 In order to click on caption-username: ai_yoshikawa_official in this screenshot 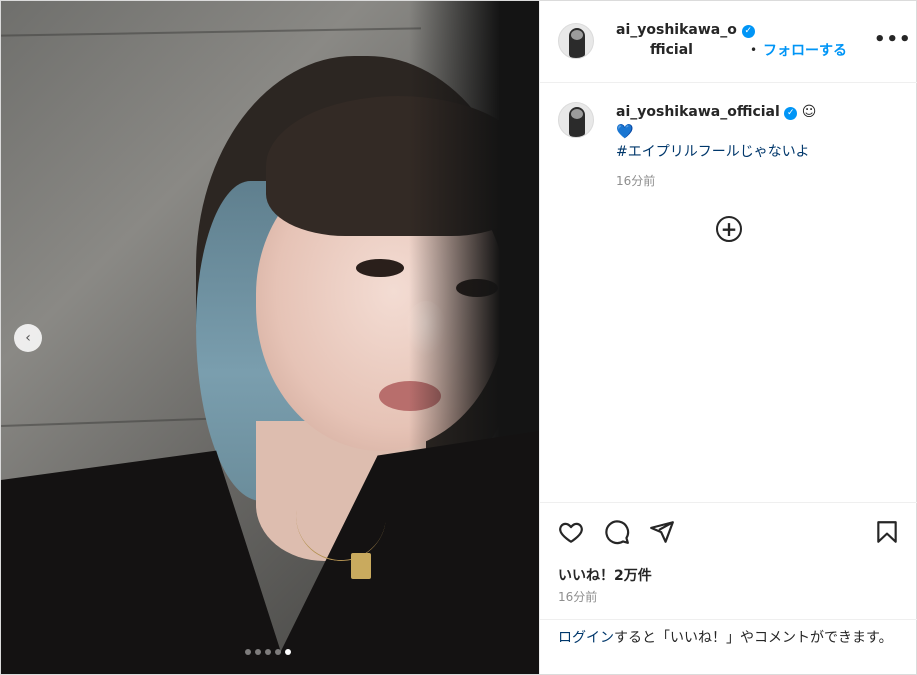, I will do `click(698, 112)`.